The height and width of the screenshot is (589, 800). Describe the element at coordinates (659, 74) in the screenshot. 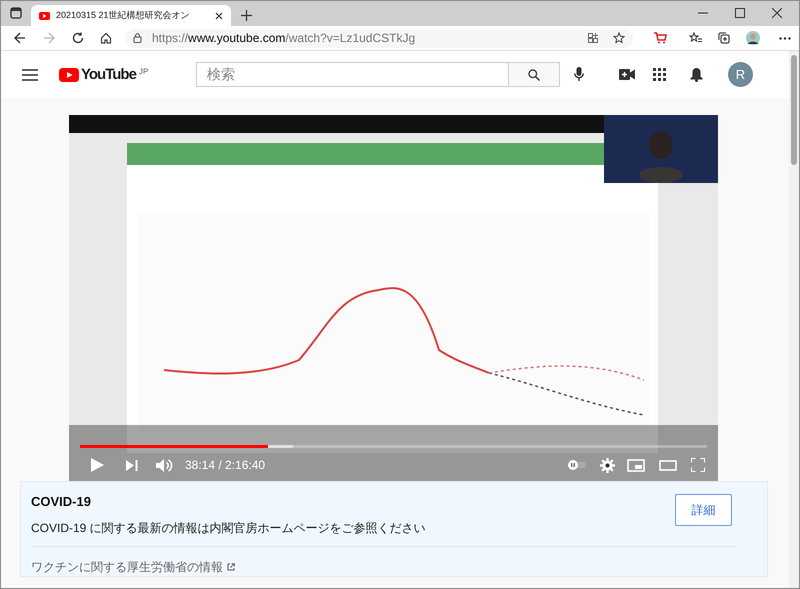

I see `apps-grid-icon` at that location.